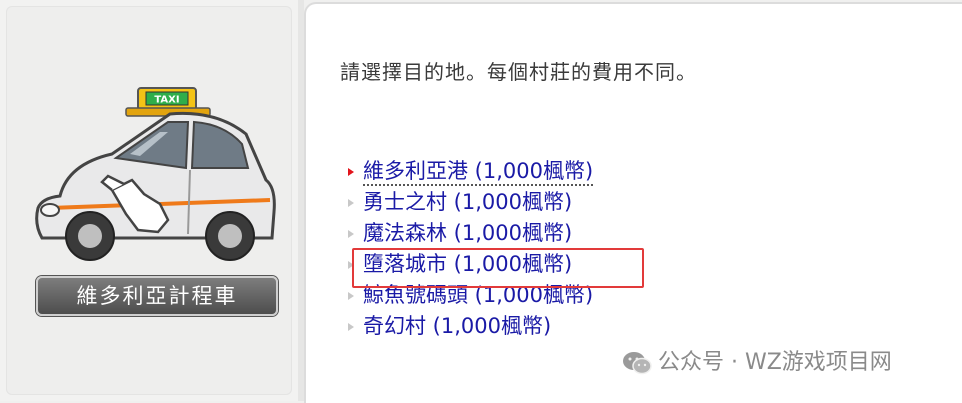 This screenshot has width=962, height=403. Describe the element at coordinates (518, 72) in the screenshot. I see `dialog-prompt: 請選擇目的地。每個村莊的費用不同。` at that location.